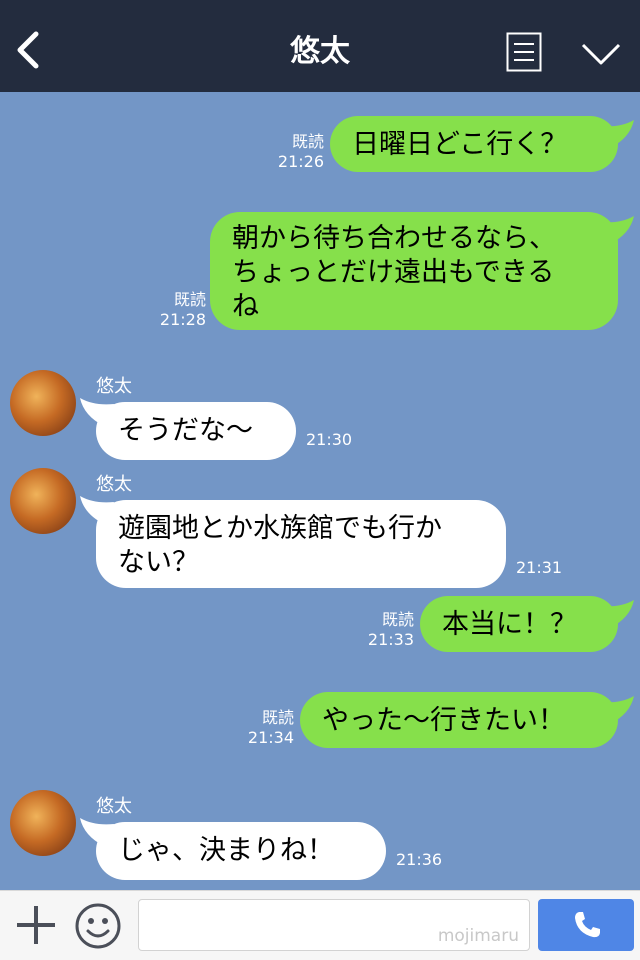 Image resolution: width=640 pixels, height=960 pixels. What do you see at coordinates (270, 737) in the screenshot?
I see `message-time: 21:34` at bounding box center [270, 737].